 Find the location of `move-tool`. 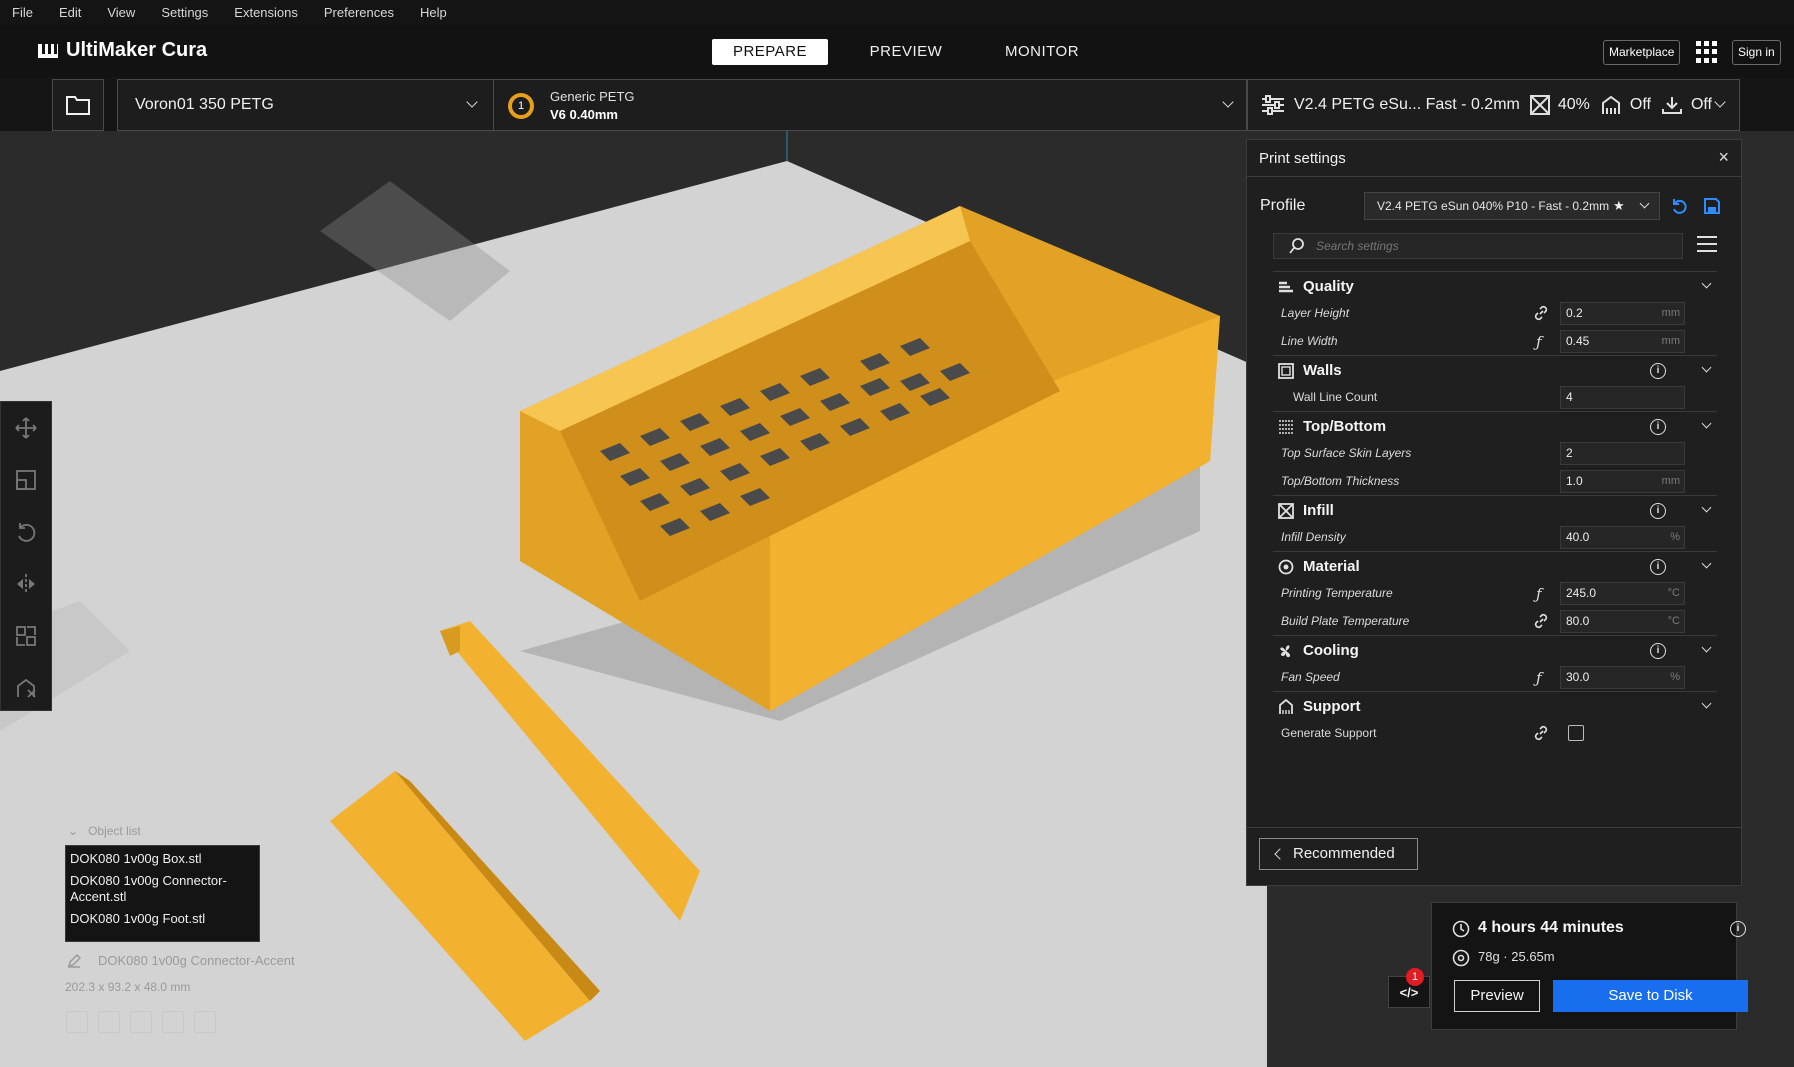

move-tool is located at coordinates (26, 428).